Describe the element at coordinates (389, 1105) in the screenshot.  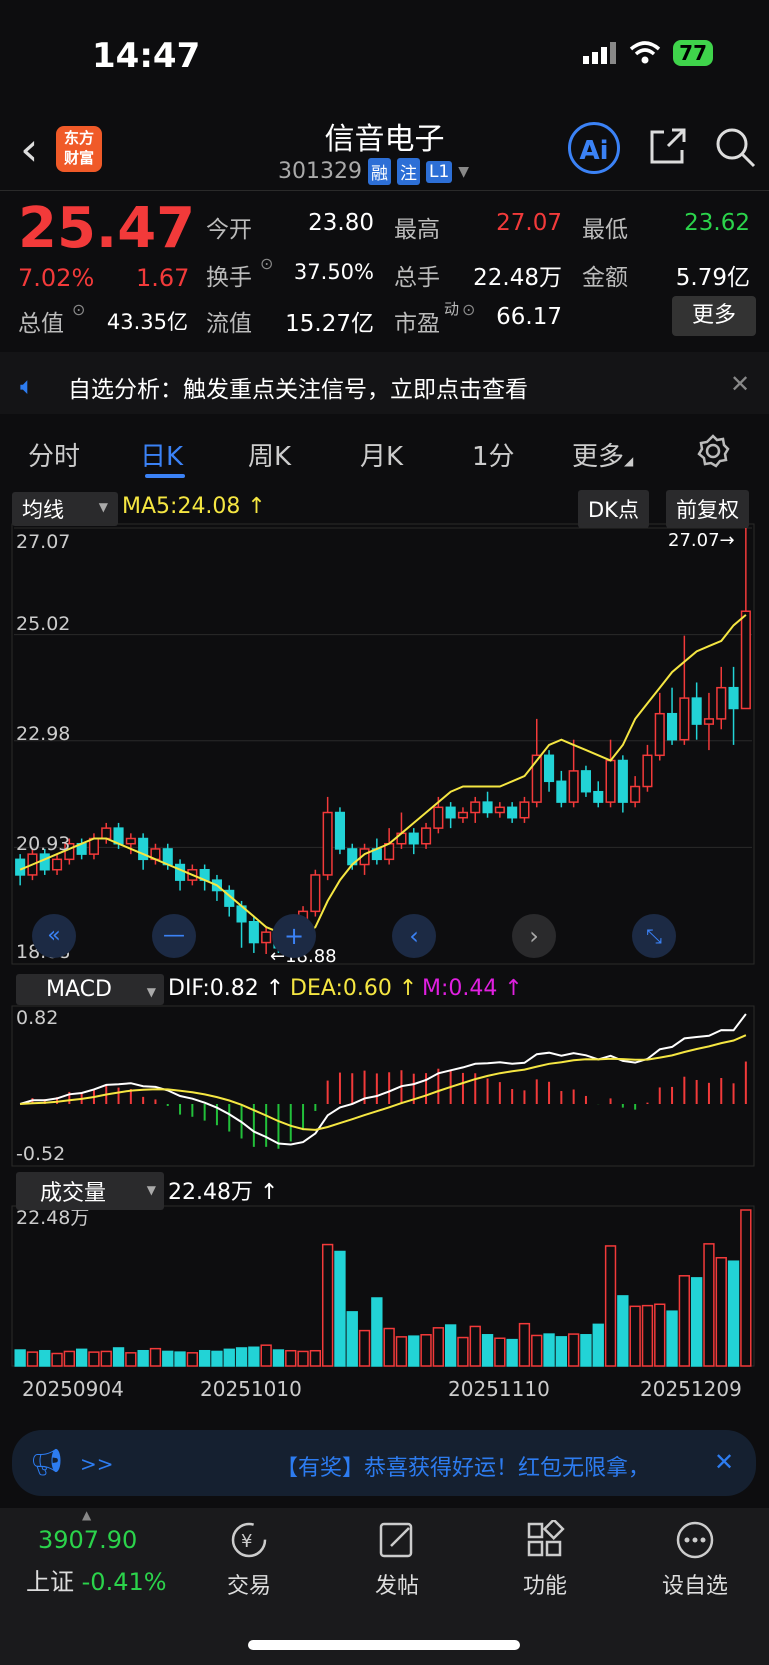
I see `macd-bars` at that location.